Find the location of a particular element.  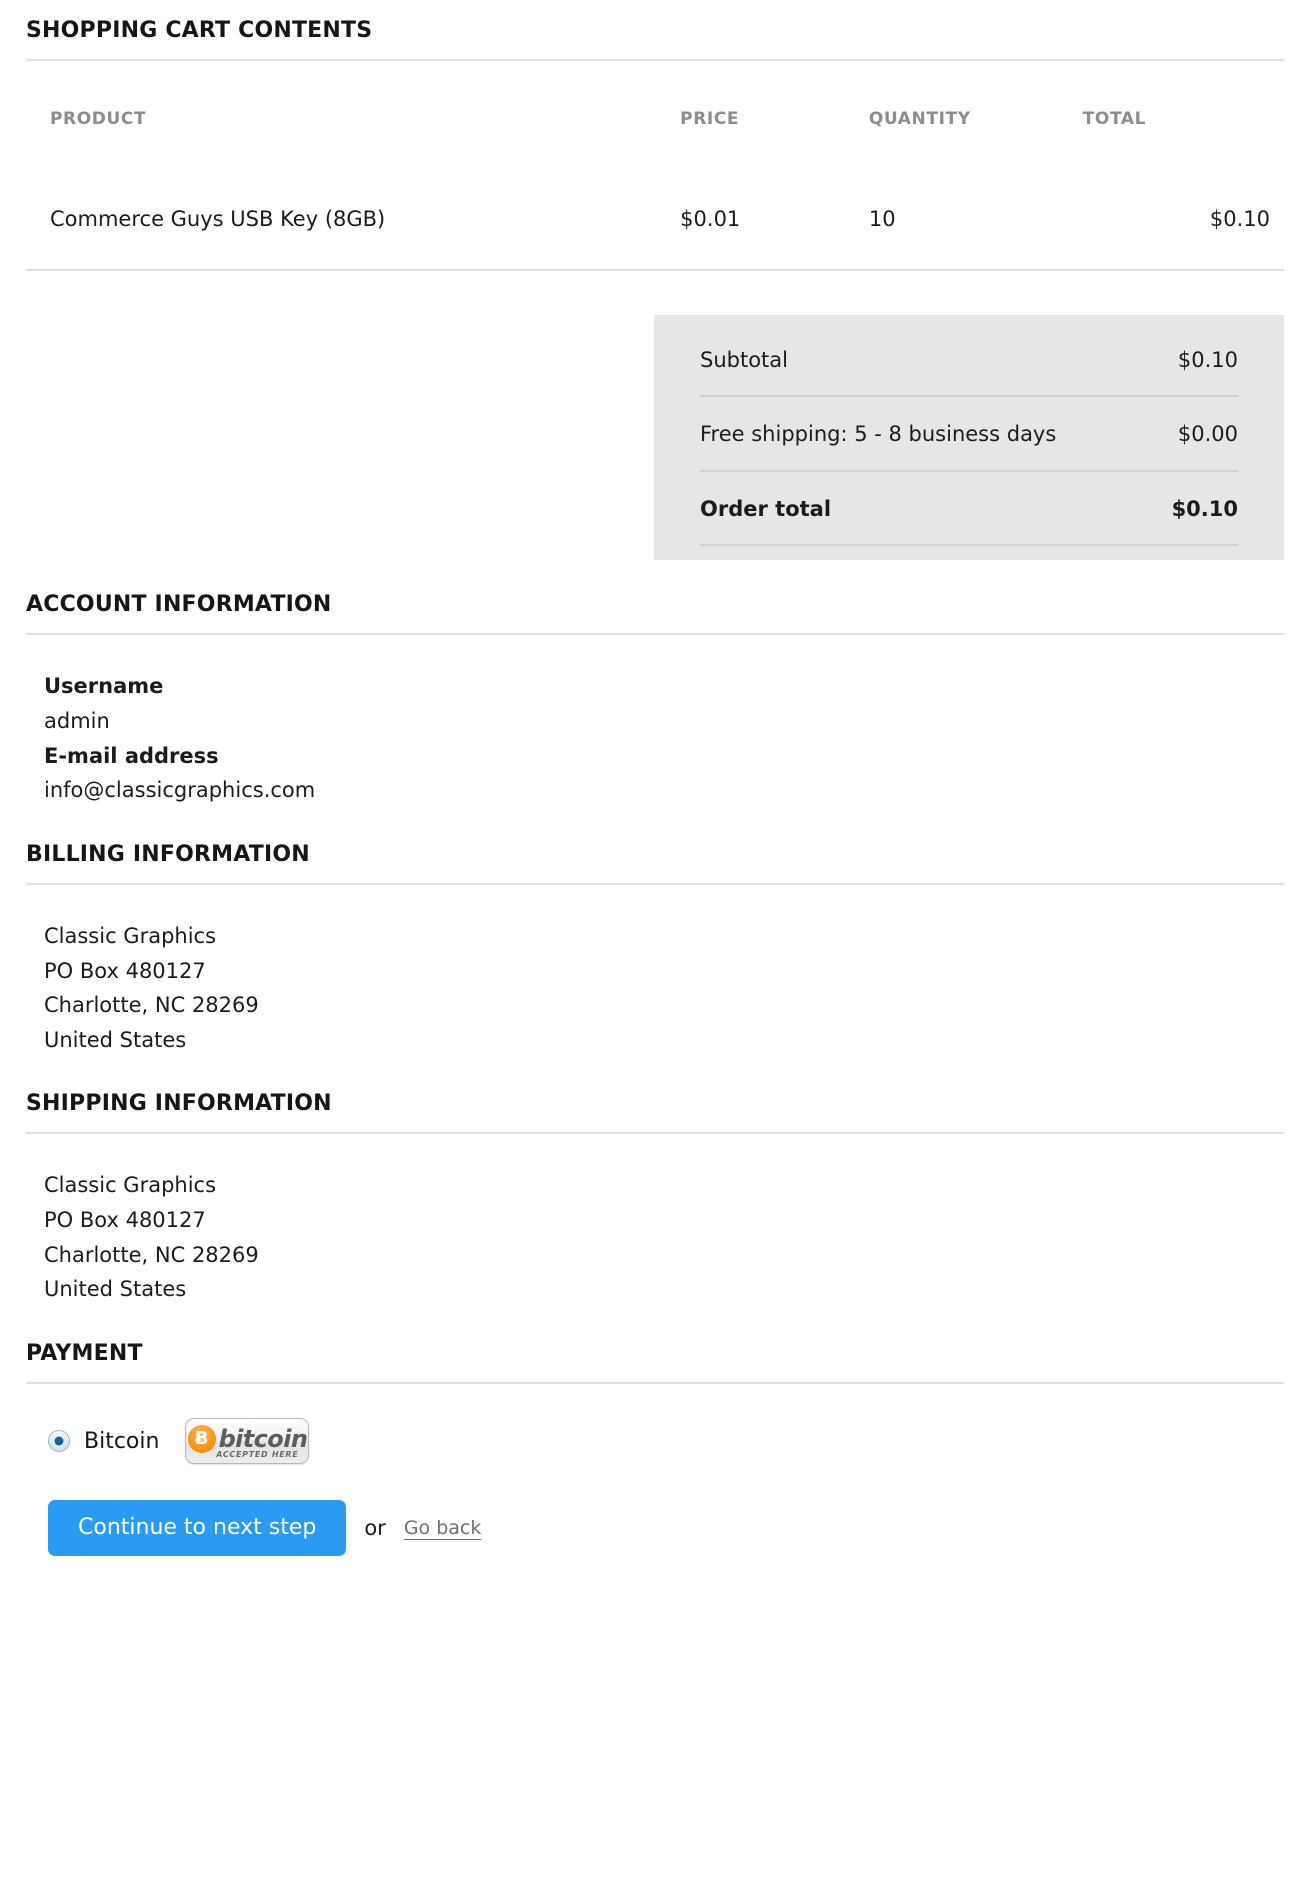

cart-header-row: PRODUCT PRICE QUANTITY TOTAL is located at coordinates (655, 118).